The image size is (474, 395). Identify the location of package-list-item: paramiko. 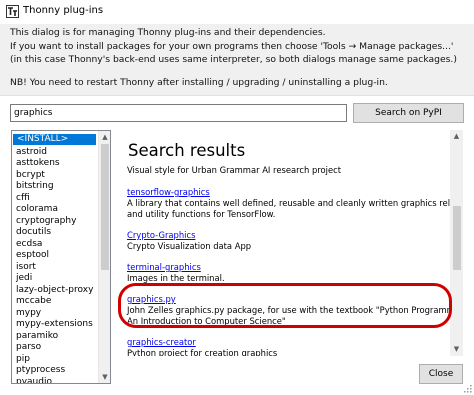
(54, 336).